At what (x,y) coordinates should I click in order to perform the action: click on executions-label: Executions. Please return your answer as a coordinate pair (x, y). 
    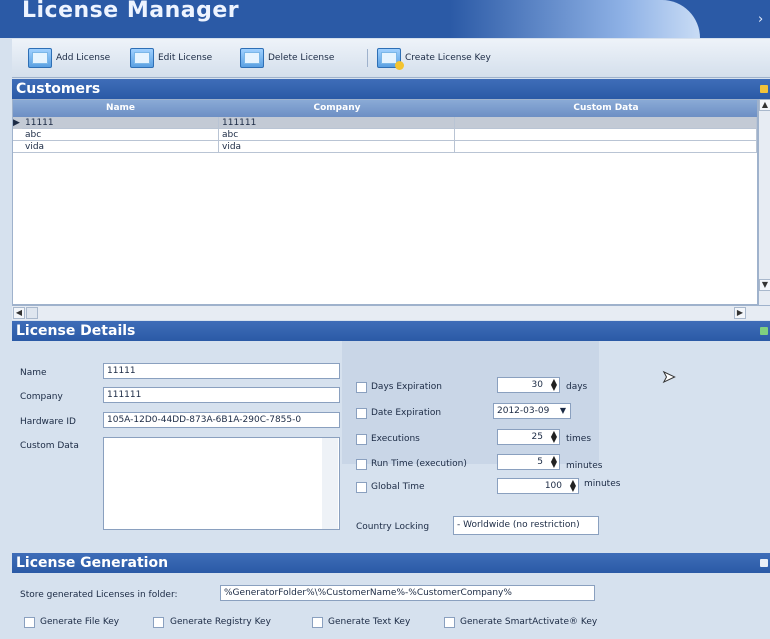
    Looking at the image, I should click on (395, 439).